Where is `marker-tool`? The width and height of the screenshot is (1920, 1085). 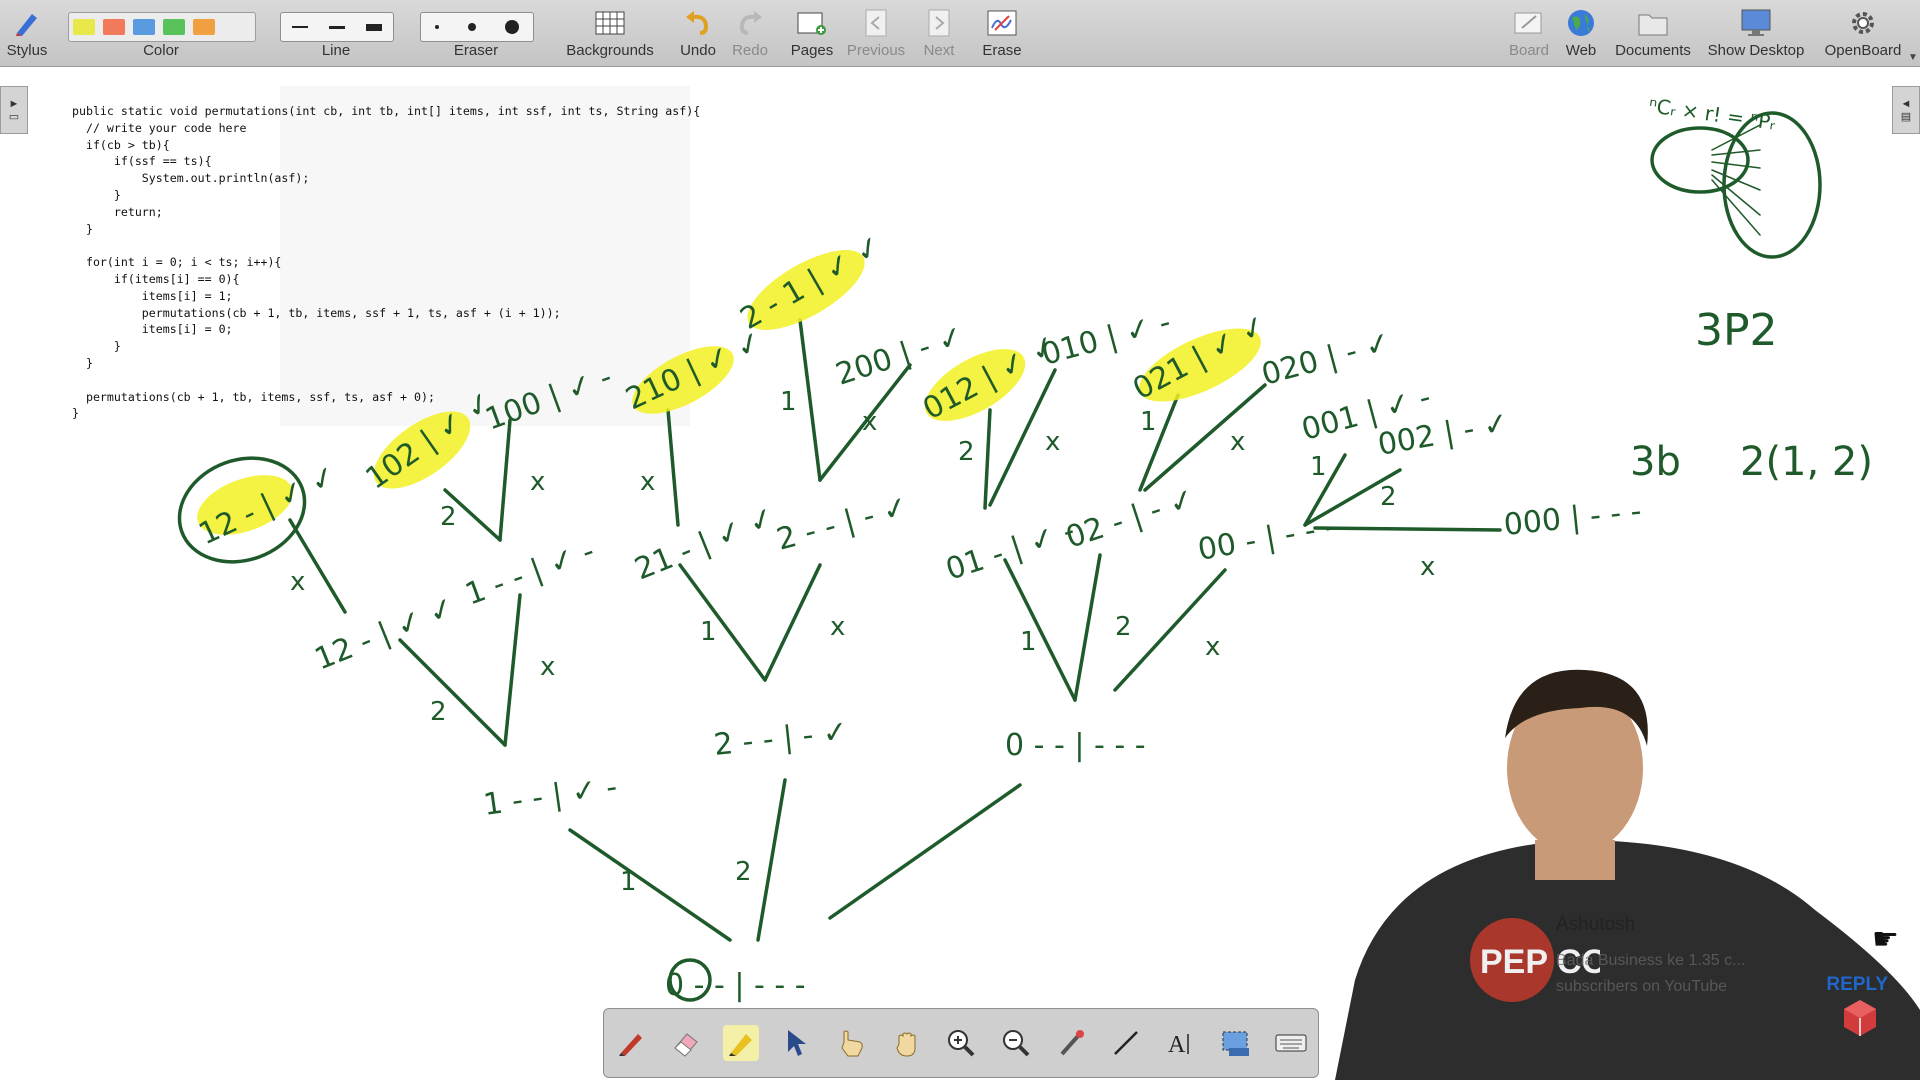 marker-tool is located at coordinates (741, 1043).